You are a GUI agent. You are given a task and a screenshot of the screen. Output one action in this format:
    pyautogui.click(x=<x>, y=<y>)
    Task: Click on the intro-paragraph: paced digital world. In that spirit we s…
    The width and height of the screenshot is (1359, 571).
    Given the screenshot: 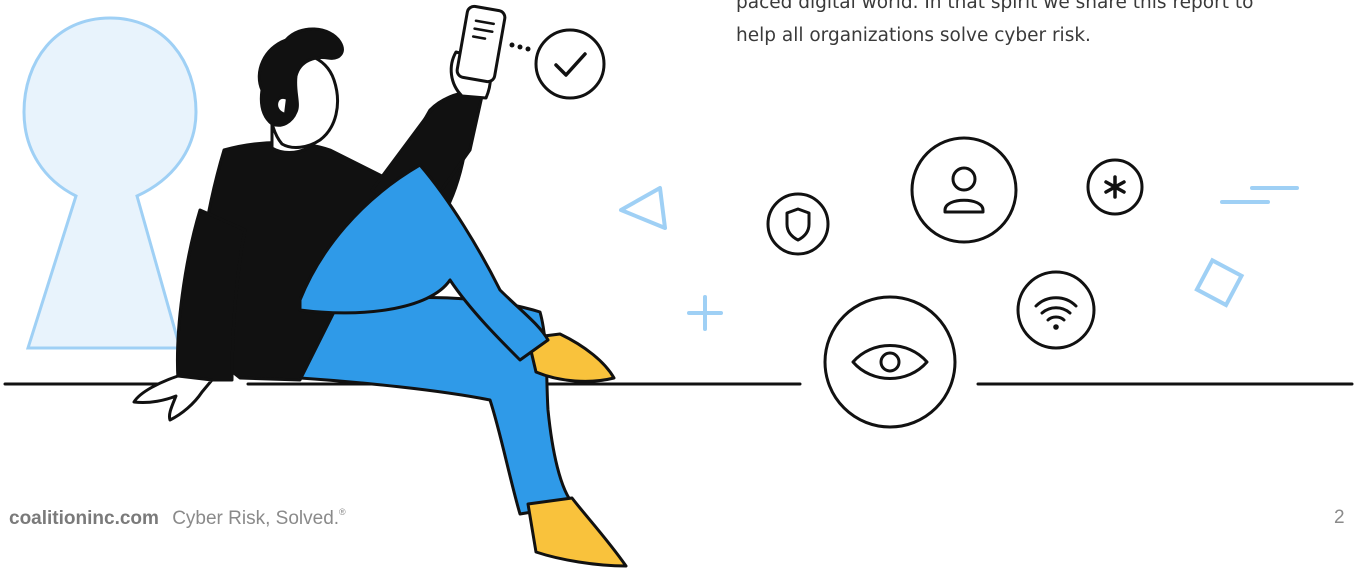 What is the action you would take?
    pyautogui.click(x=1046, y=26)
    